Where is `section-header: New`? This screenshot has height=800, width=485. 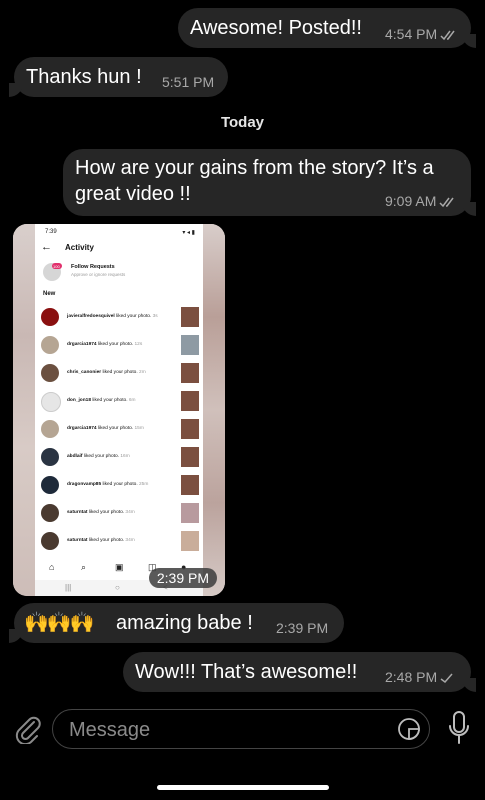
section-header: New is located at coordinates (49, 294).